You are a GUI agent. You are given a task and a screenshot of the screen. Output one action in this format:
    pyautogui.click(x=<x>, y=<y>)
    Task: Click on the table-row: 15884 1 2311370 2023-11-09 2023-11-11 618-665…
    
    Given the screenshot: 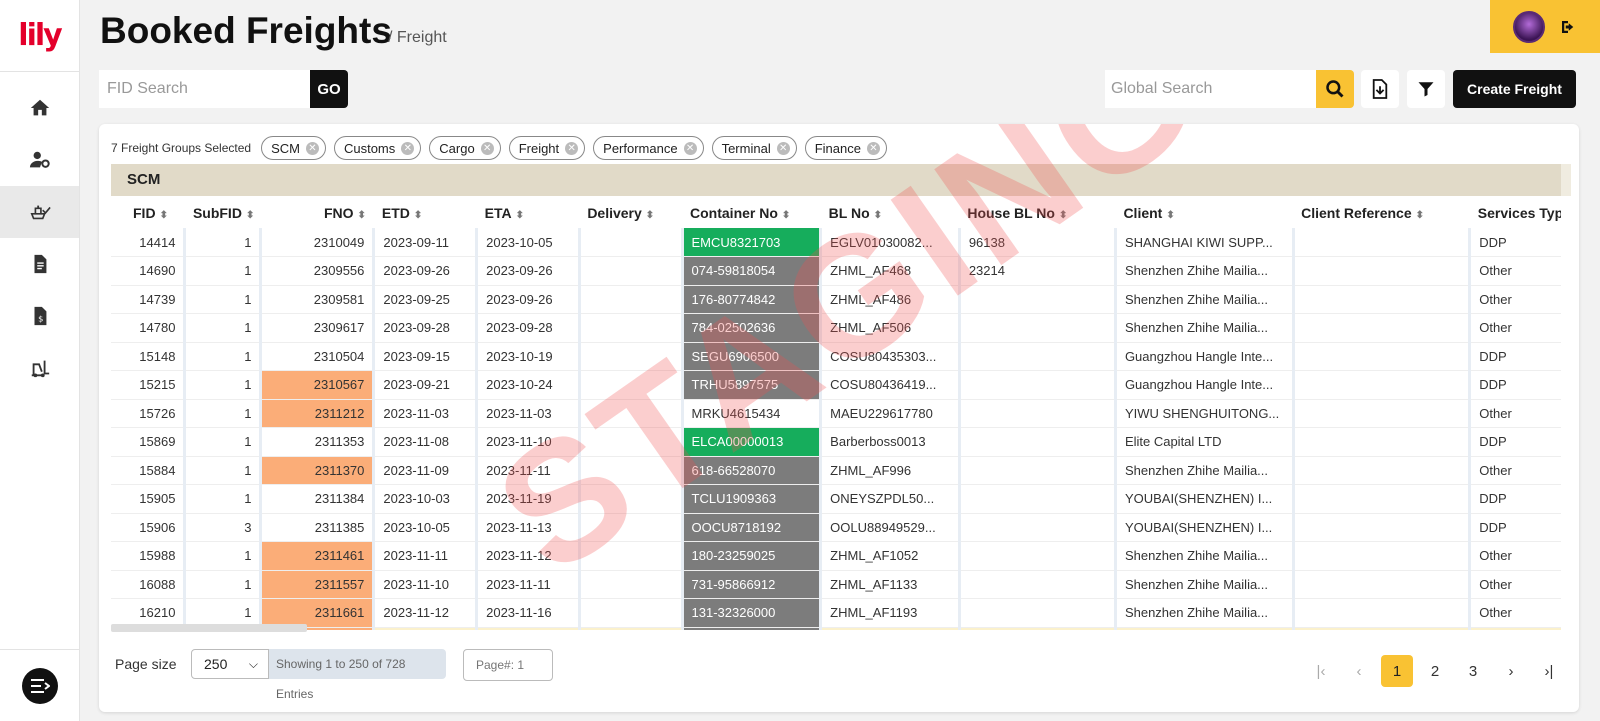 What is the action you would take?
    pyautogui.click(x=836, y=470)
    